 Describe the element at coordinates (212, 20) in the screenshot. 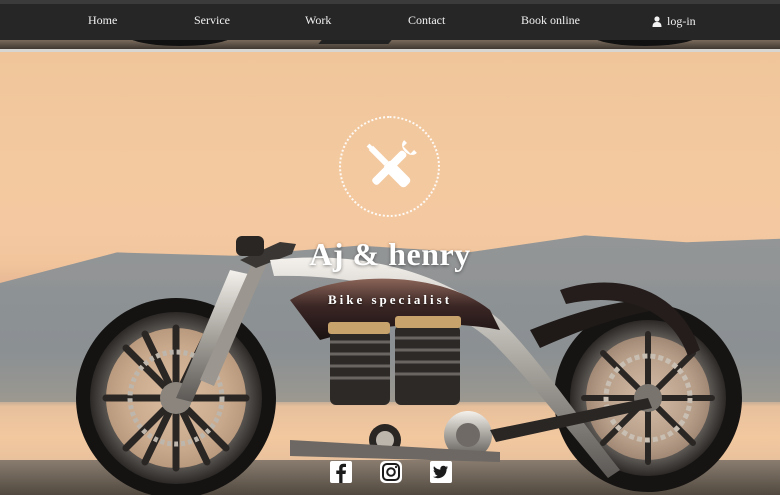

I see `nav-link-service: Service` at that location.